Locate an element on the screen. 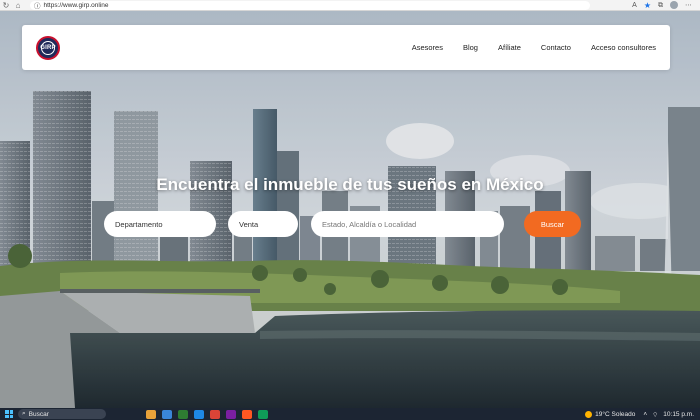 This screenshot has height=420, width=700. star-icon: ★ is located at coordinates (647, 5).